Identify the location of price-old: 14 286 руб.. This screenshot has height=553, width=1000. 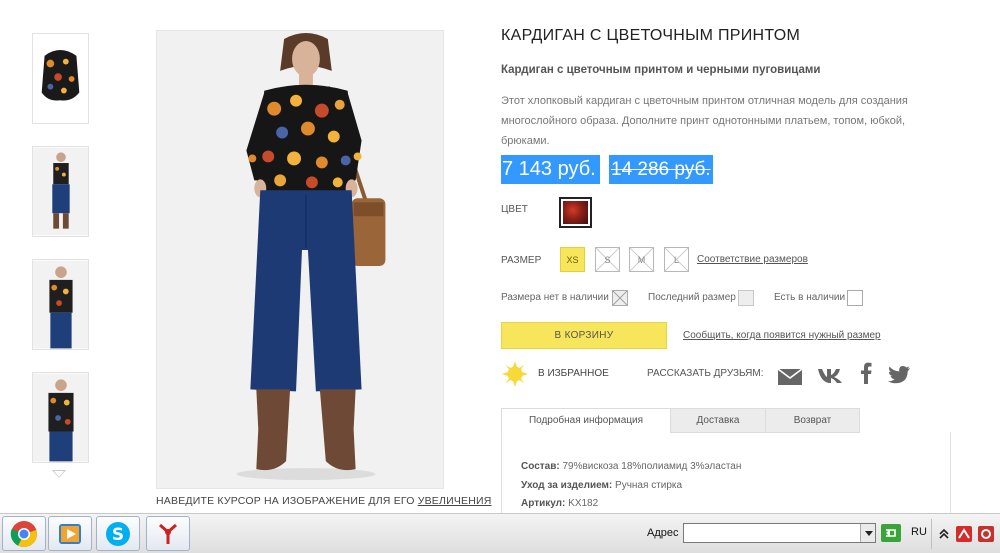
(661, 169).